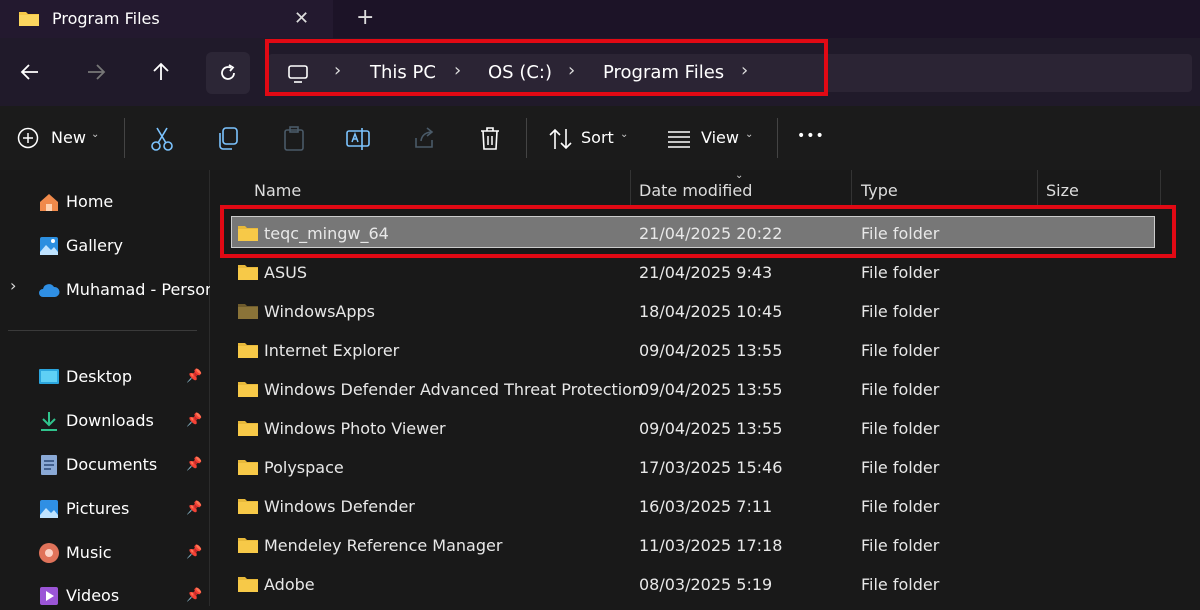 This screenshot has width=1200, height=610. What do you see at coordinates (289, 584) in the screenshot?
I see `file-name: Adobe` at bounding box center [289, 584].